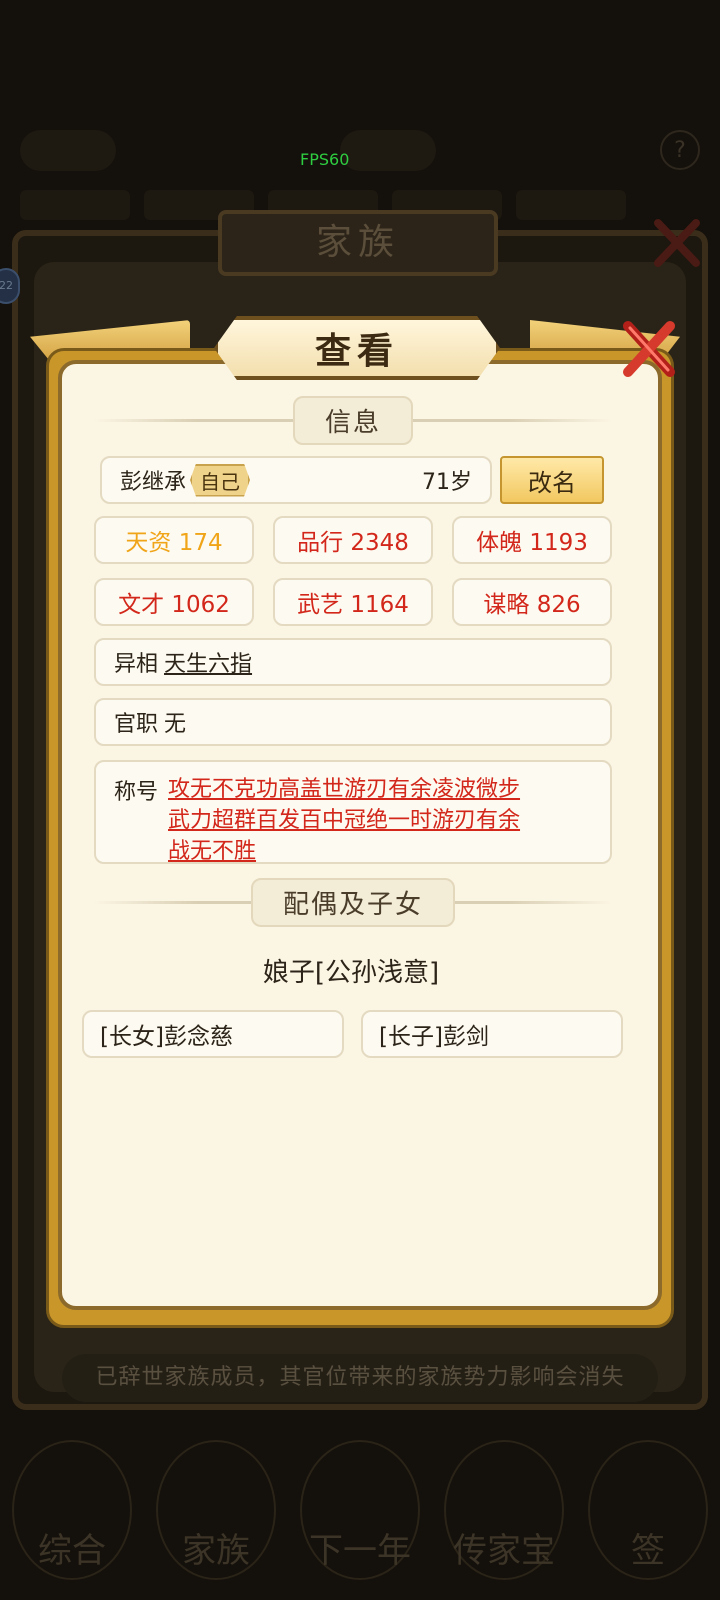 The width and height of the screenshot is (720, 1600). Describe the element at coordinates (353, 540) in the screenshot. I see `stat-conduct: 品行 2348` at that location.